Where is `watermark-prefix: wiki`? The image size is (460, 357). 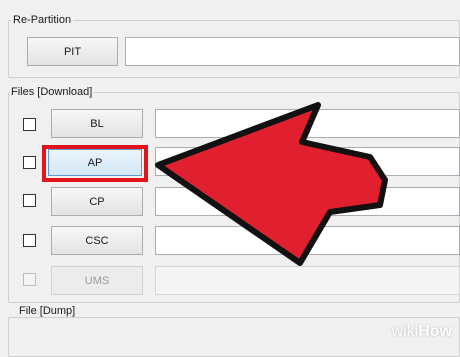
watermark-prefix: wiki is located at coordinates (405, 331).